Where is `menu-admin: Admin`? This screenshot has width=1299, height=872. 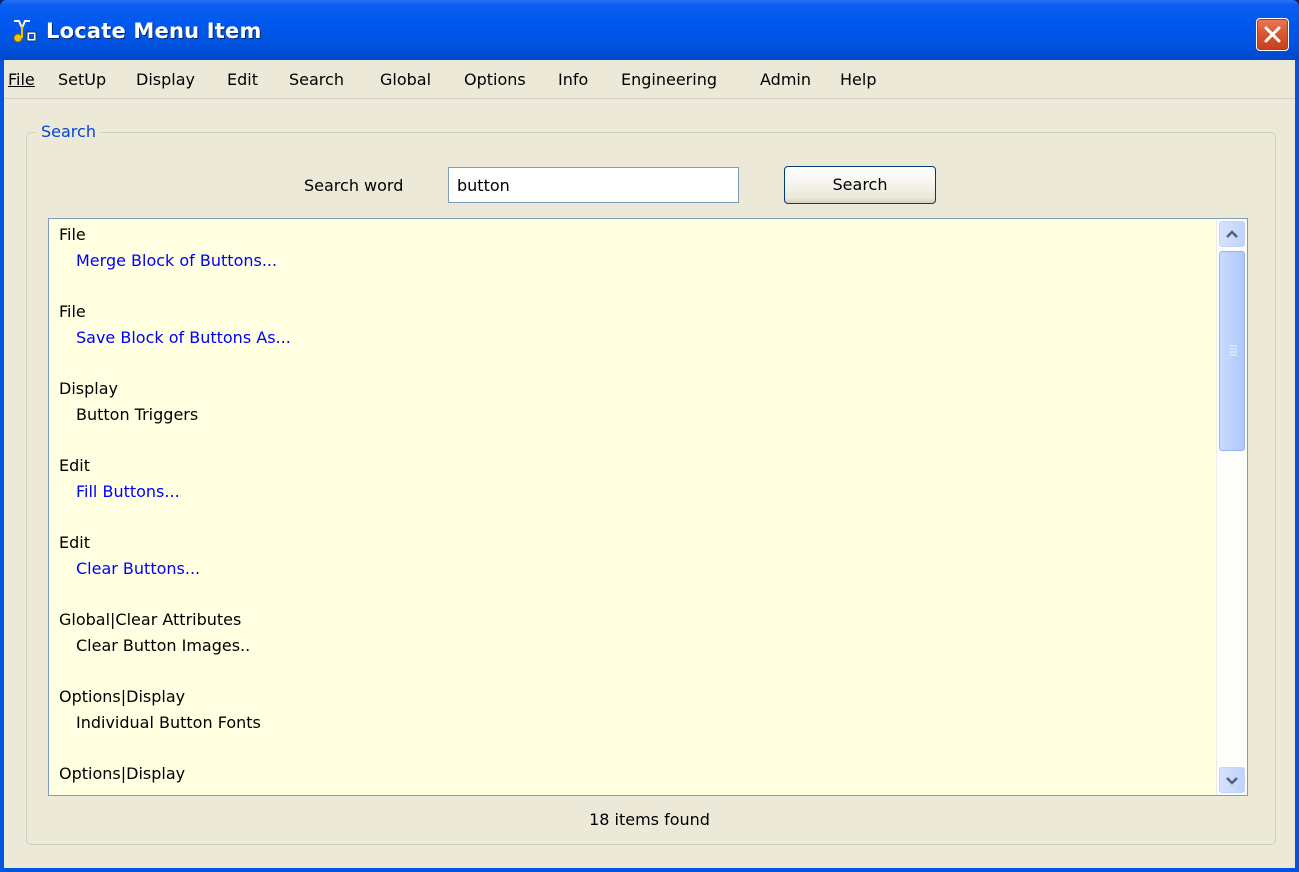
menu-admin: Admin is located at coordinates (785, 79).